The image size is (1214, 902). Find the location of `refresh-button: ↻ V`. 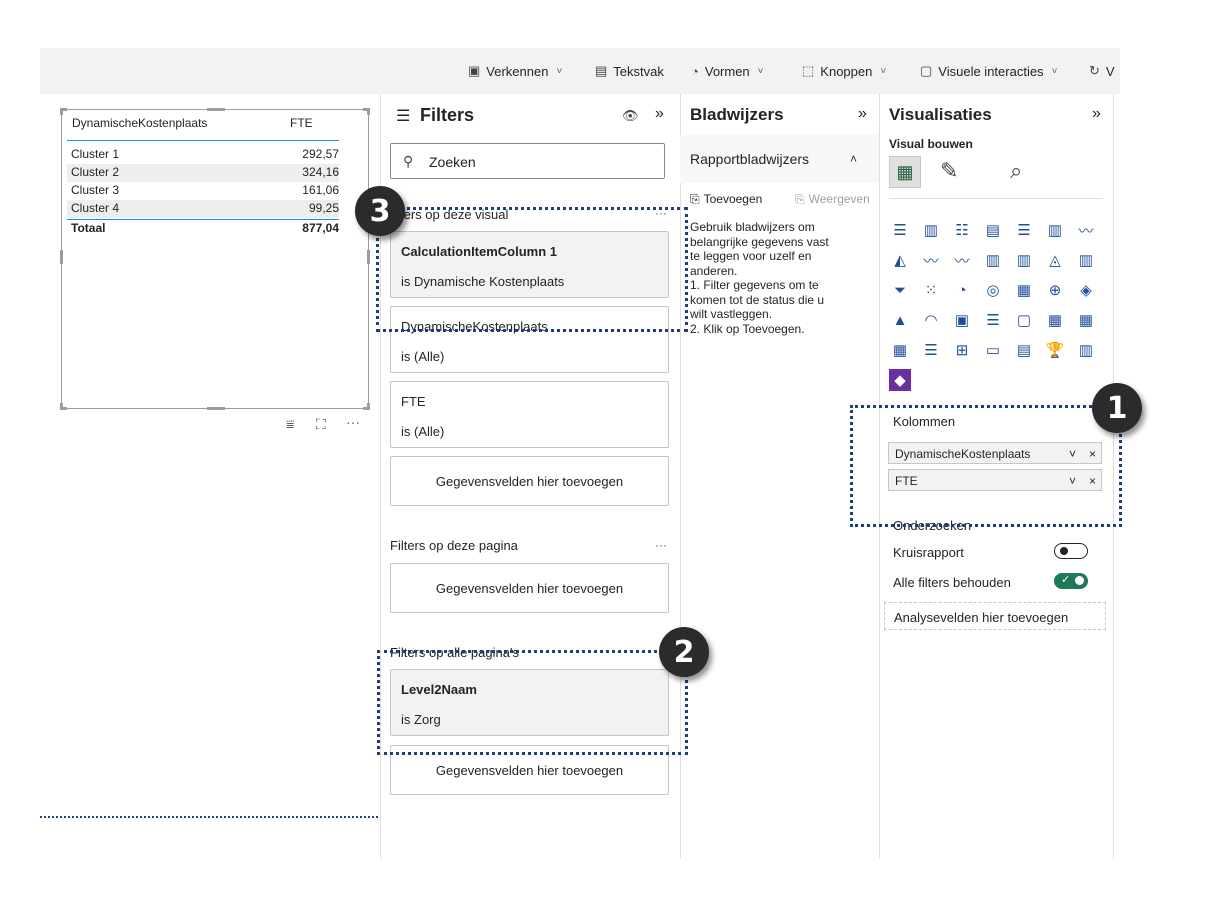

refresh-button: ↻ V is located at coordinates (1102, 71).